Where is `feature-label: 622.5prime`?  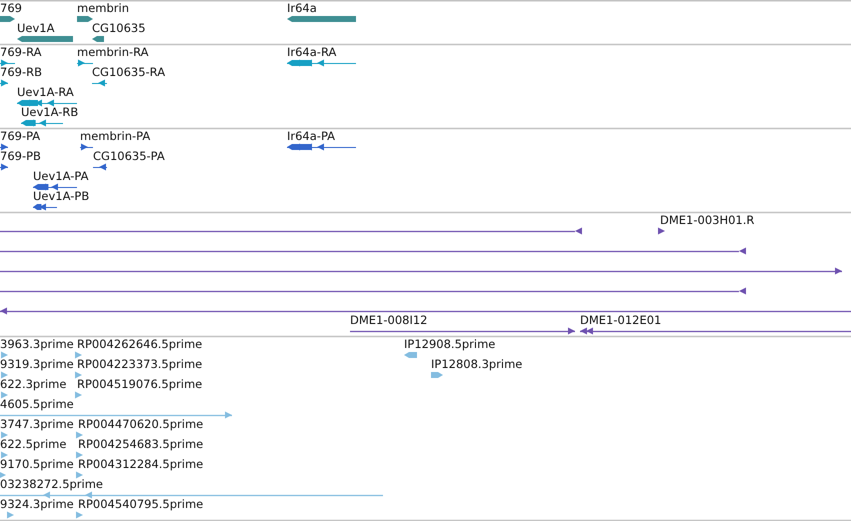
feature-label: 622.5prime is located at coordinates (33, 444).